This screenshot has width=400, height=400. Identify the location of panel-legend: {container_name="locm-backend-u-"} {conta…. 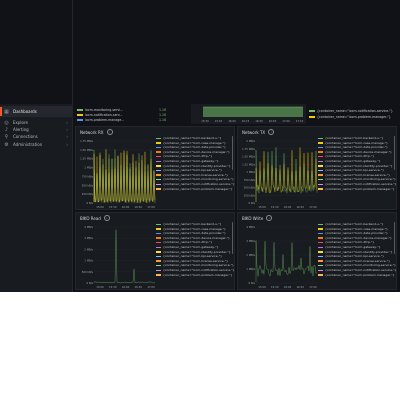
(357, 249).